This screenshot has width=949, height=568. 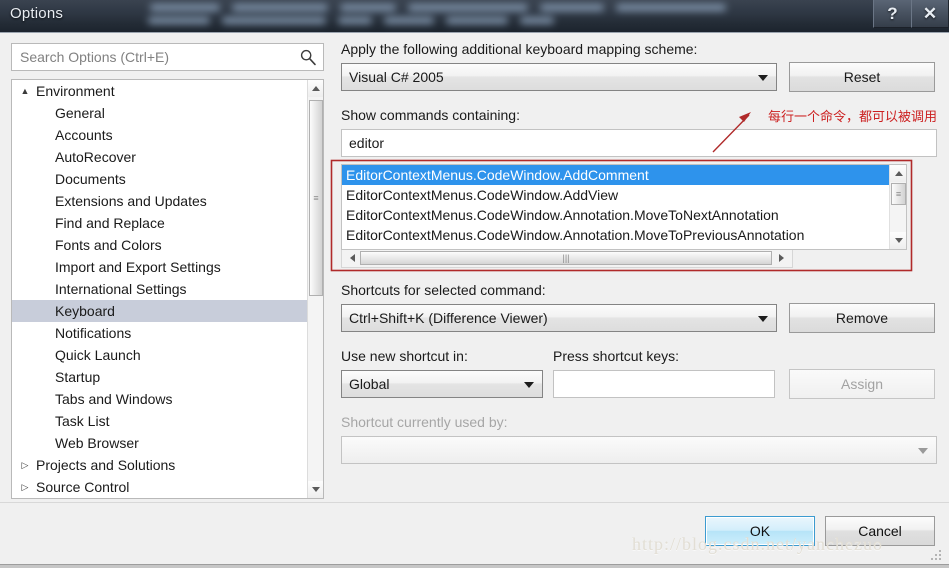 I want to click on sidebar-item-label: Environment, so click(x=75, y=91).